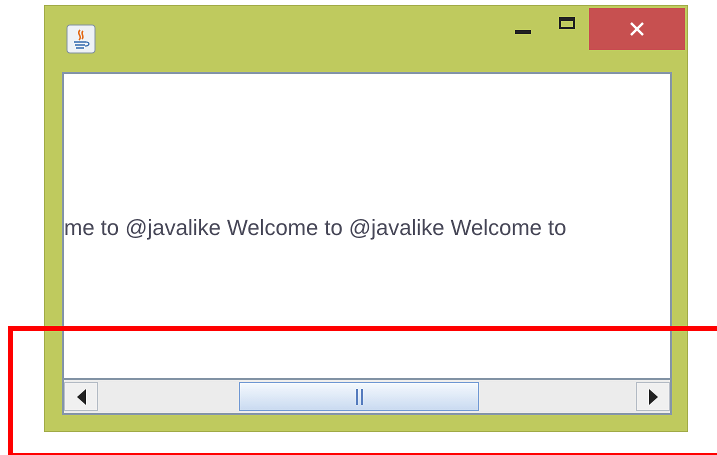  I want to click on close-icon, so click(637, 29).